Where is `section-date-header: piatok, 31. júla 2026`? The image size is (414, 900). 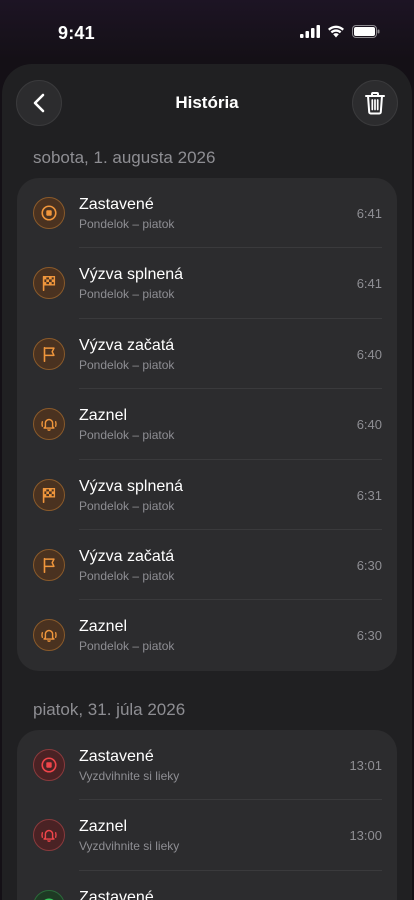
section-date-header: piatok, 31. júla 2026 is located at coordinates (109, 709).